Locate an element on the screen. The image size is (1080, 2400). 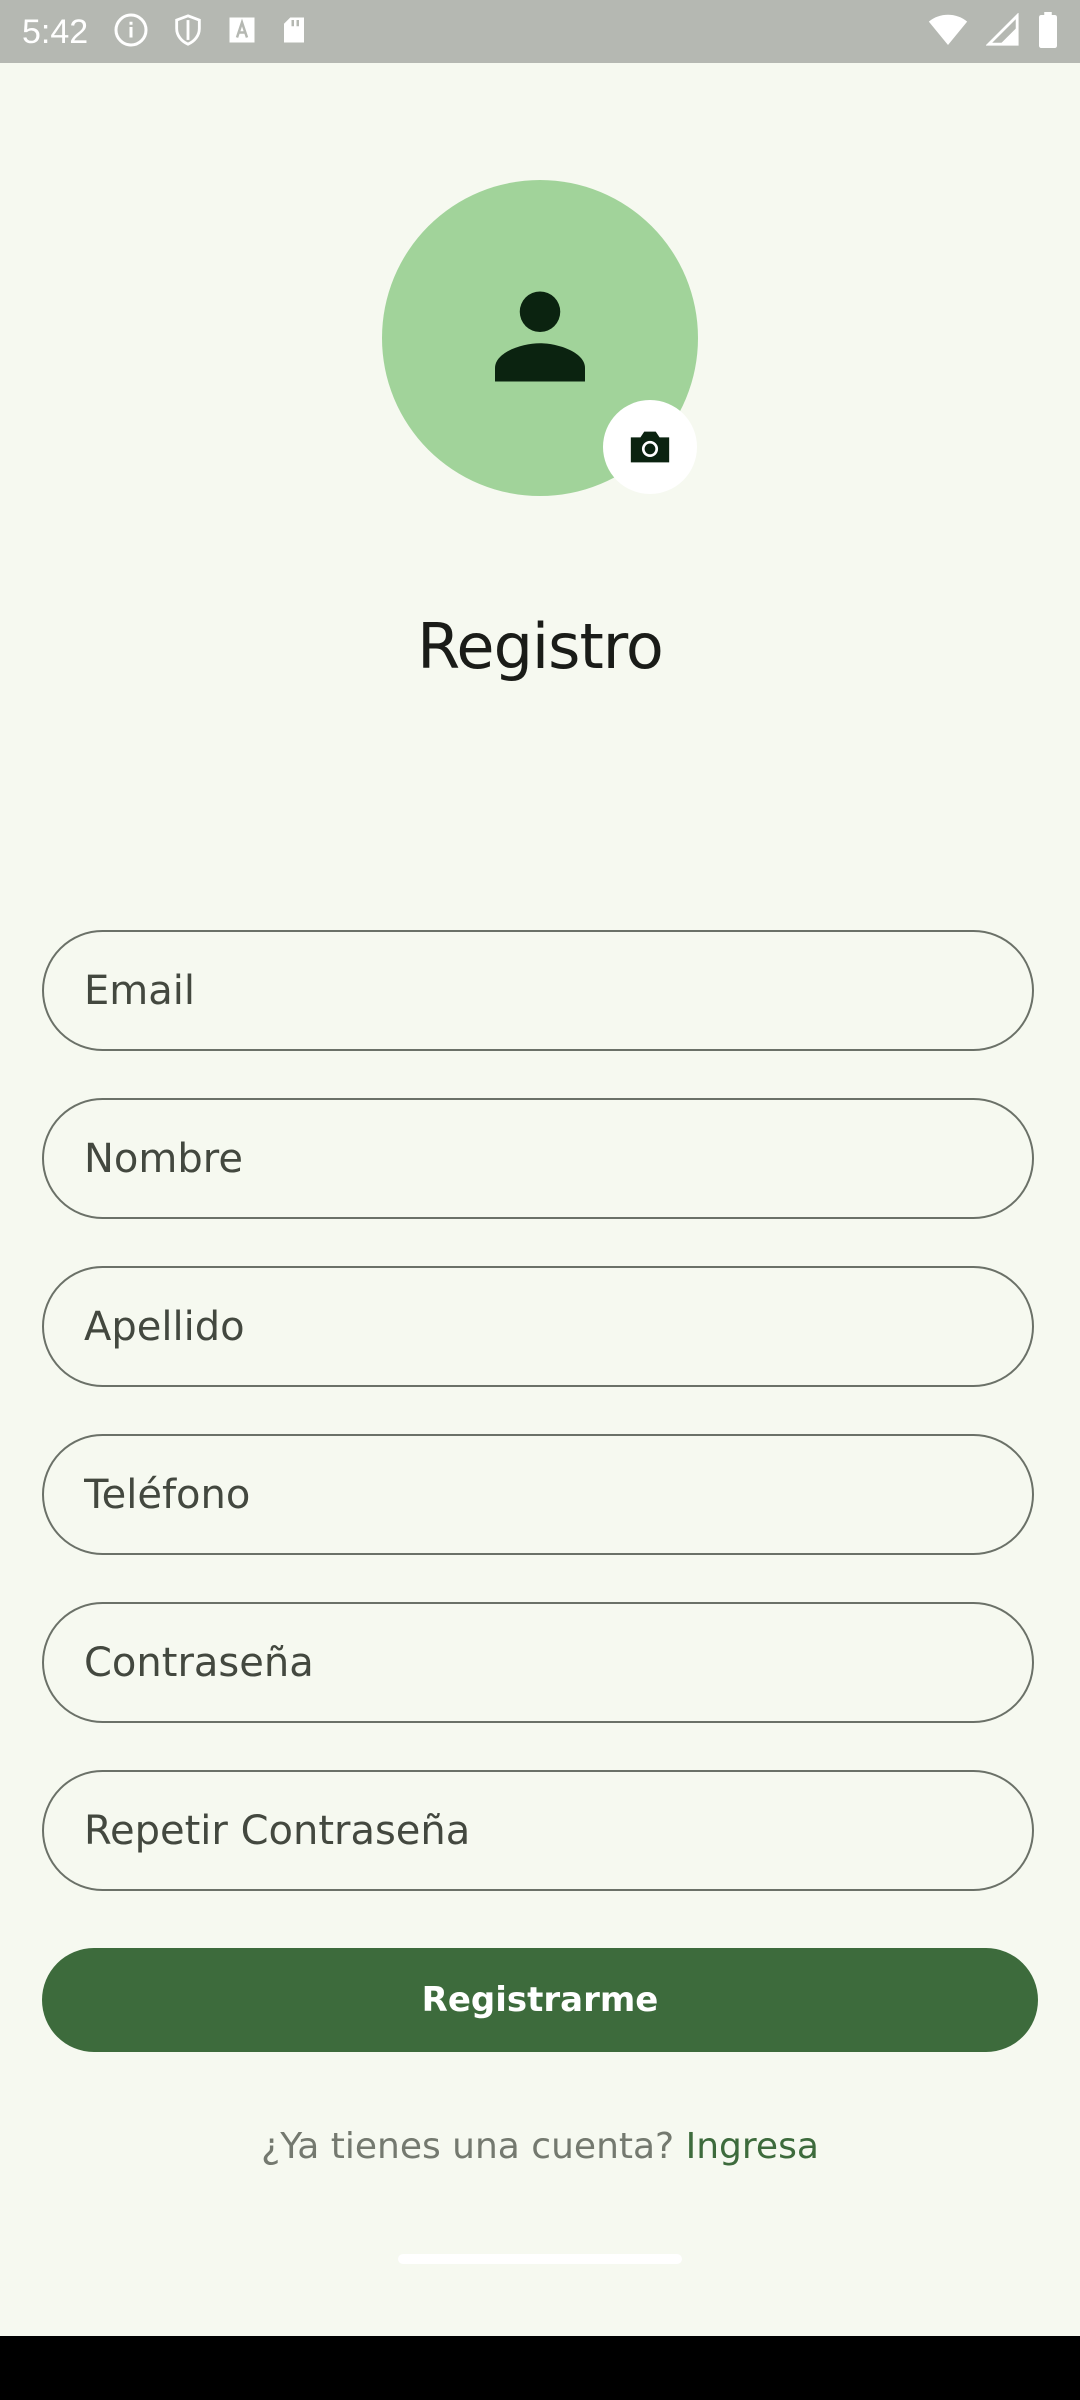
password-field is located at coordinates (538, 1662).